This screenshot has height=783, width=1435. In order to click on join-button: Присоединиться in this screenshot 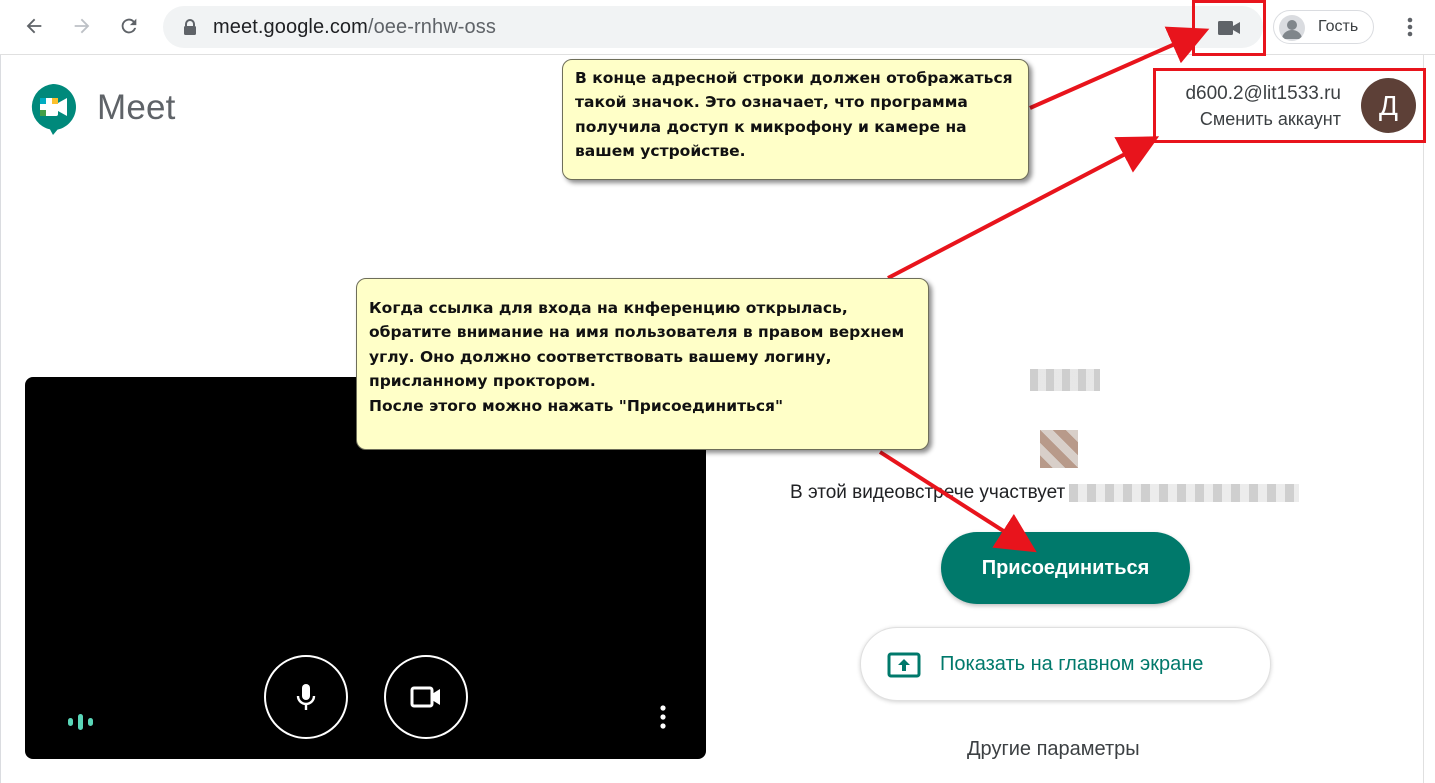, I will do `click(1065, 568)`.